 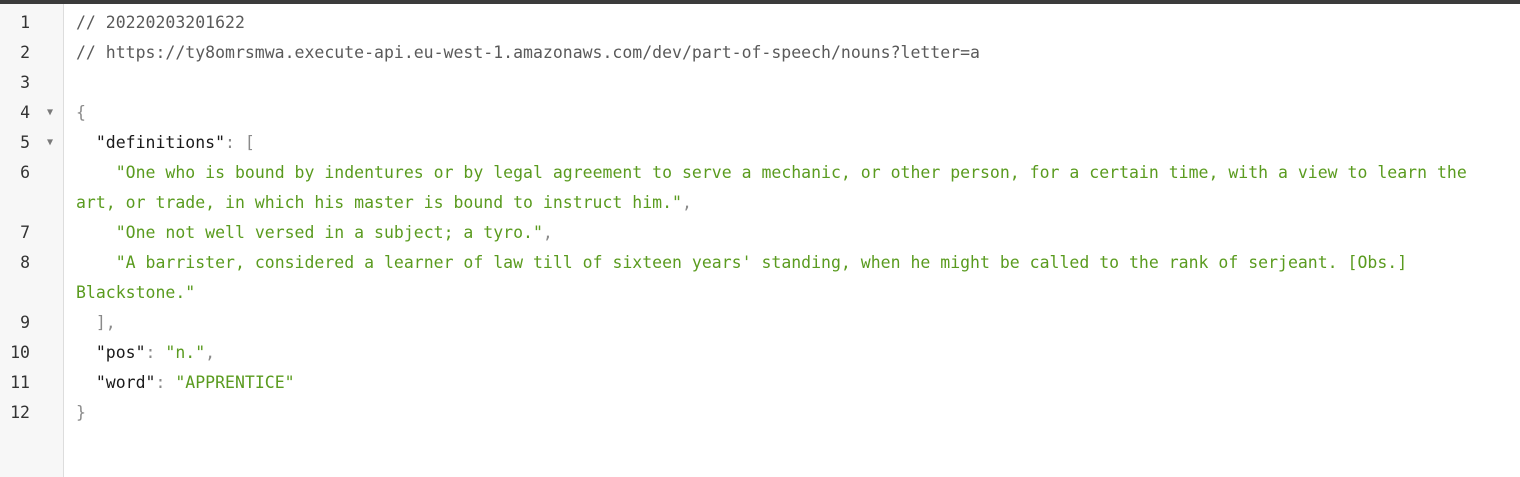 I want to click on line-number: 8, so click(x=25, y=262).